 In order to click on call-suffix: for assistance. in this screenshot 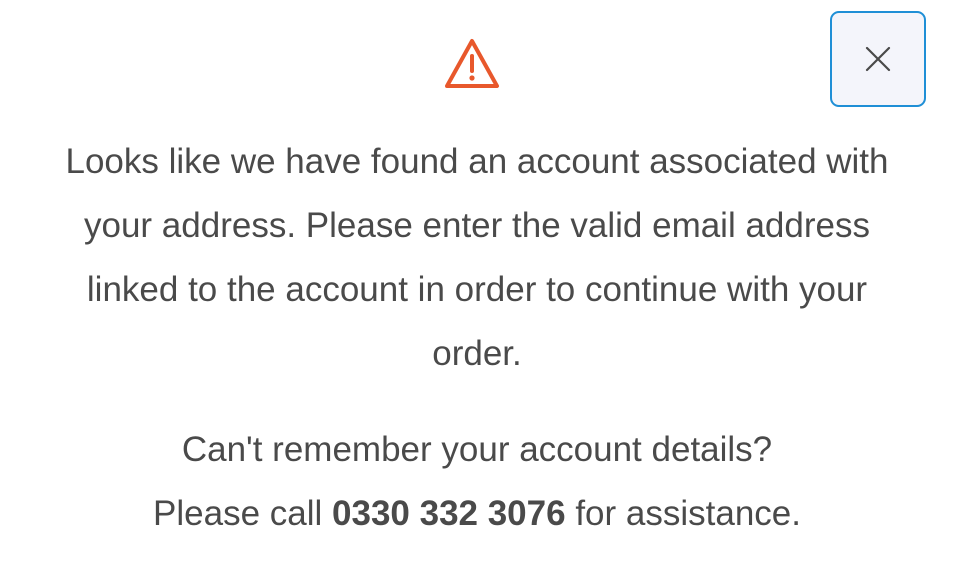, I will do `click(688, 513)`.